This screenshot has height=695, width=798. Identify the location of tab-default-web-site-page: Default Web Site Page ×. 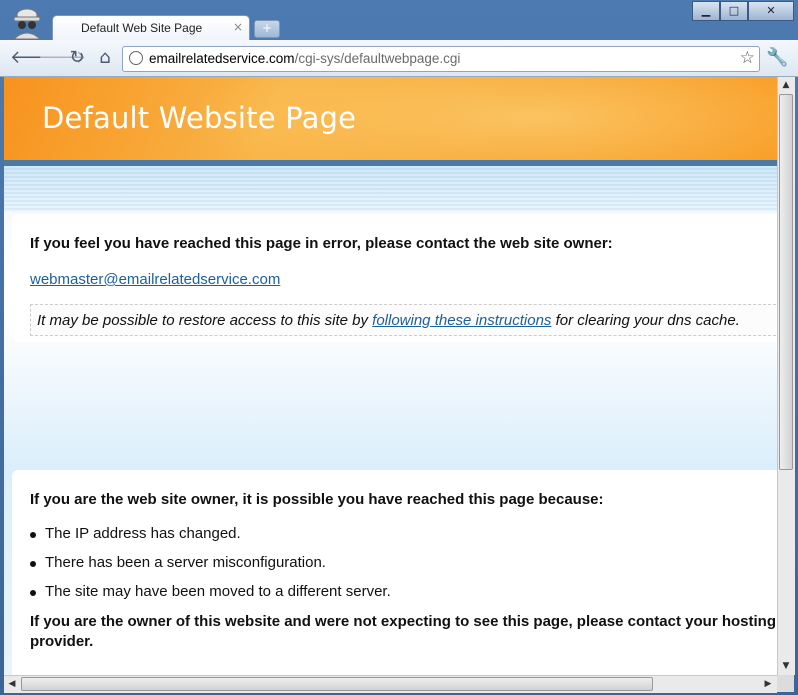
(151, 28).